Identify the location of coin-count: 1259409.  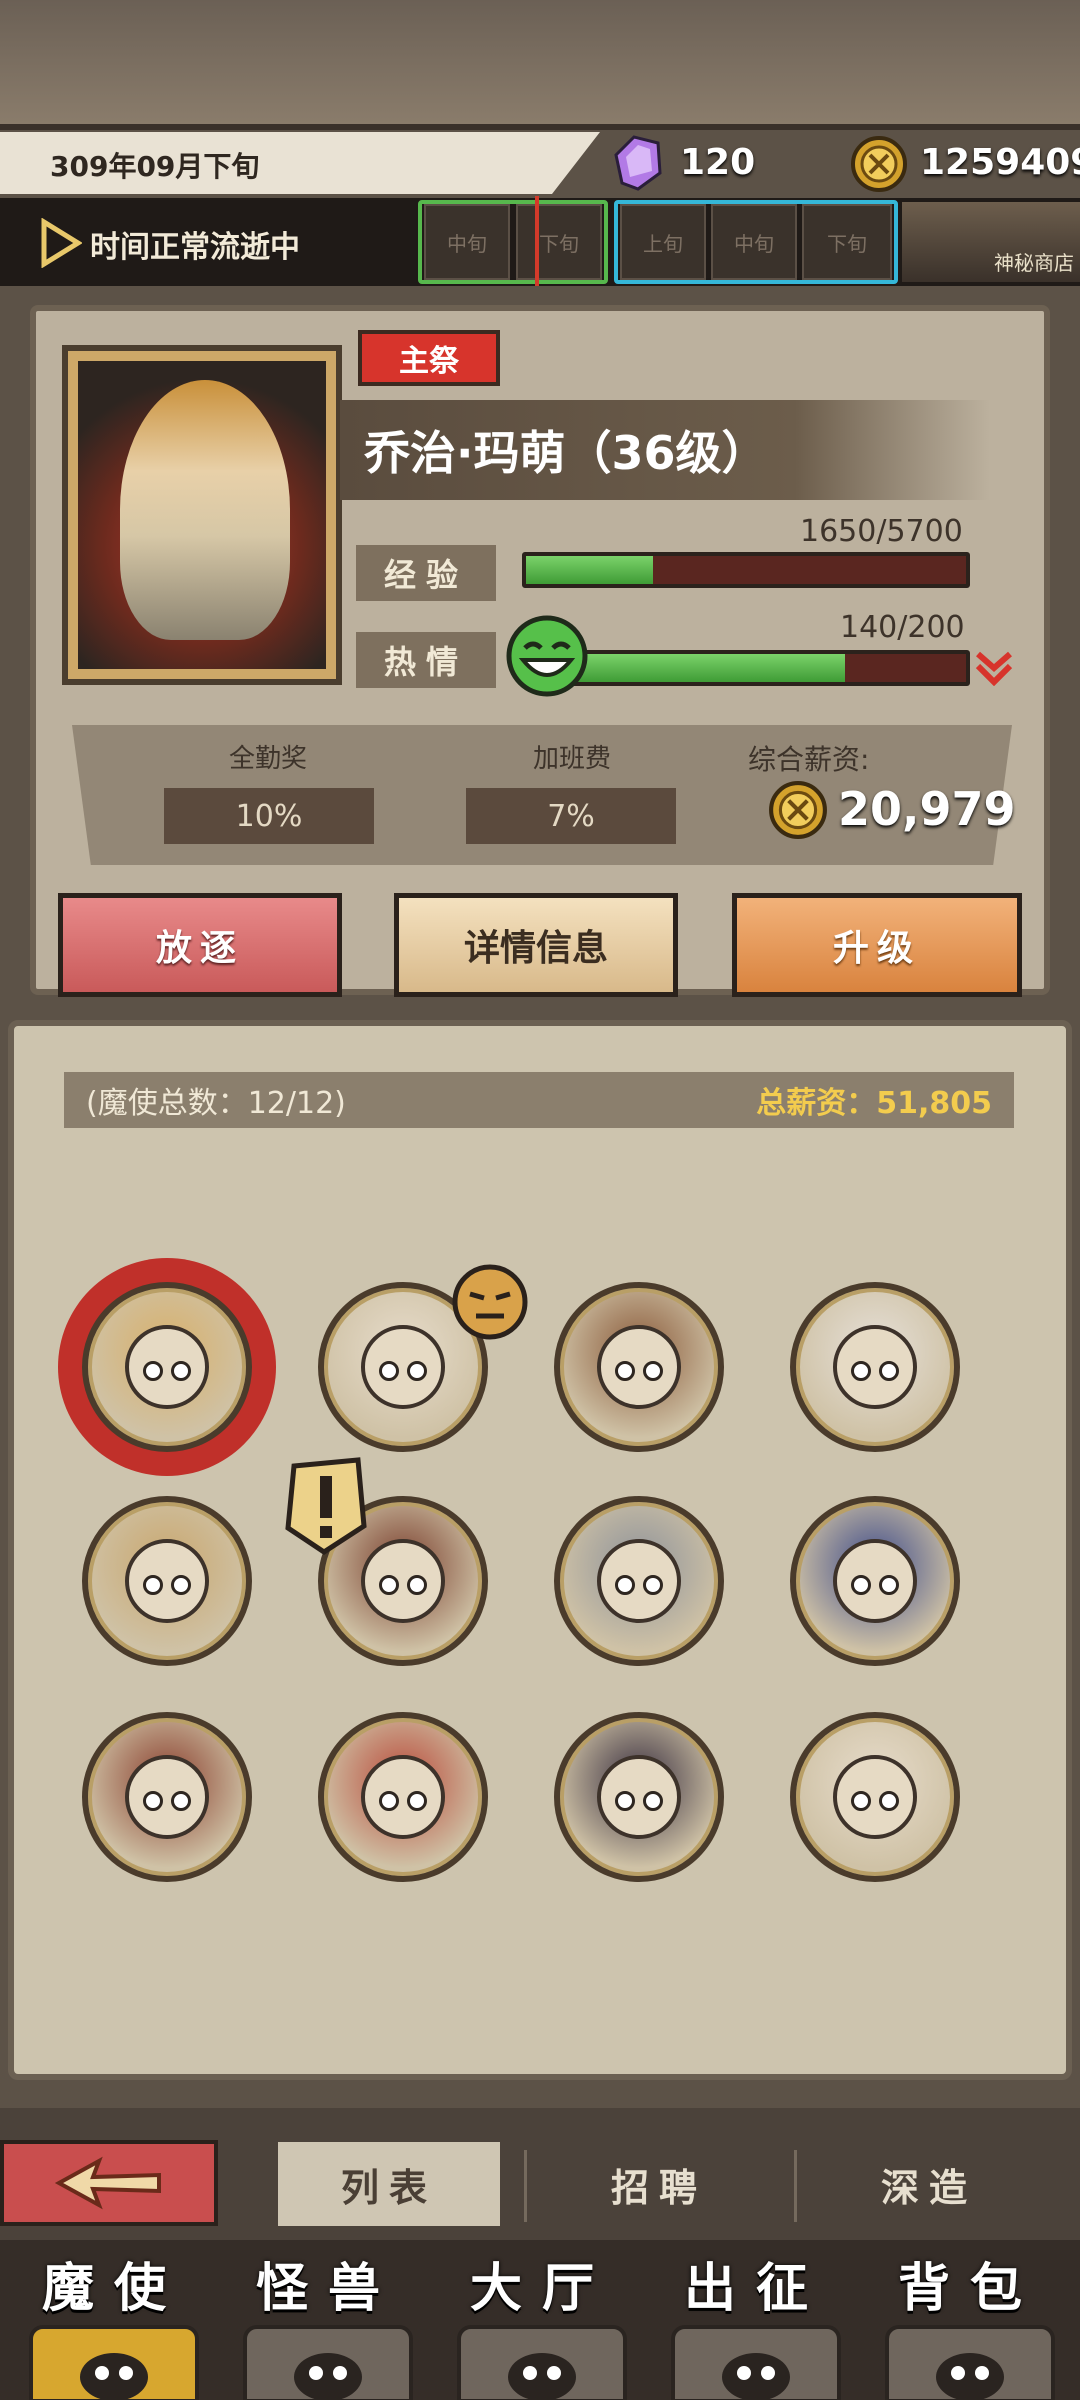
(1000, 162).